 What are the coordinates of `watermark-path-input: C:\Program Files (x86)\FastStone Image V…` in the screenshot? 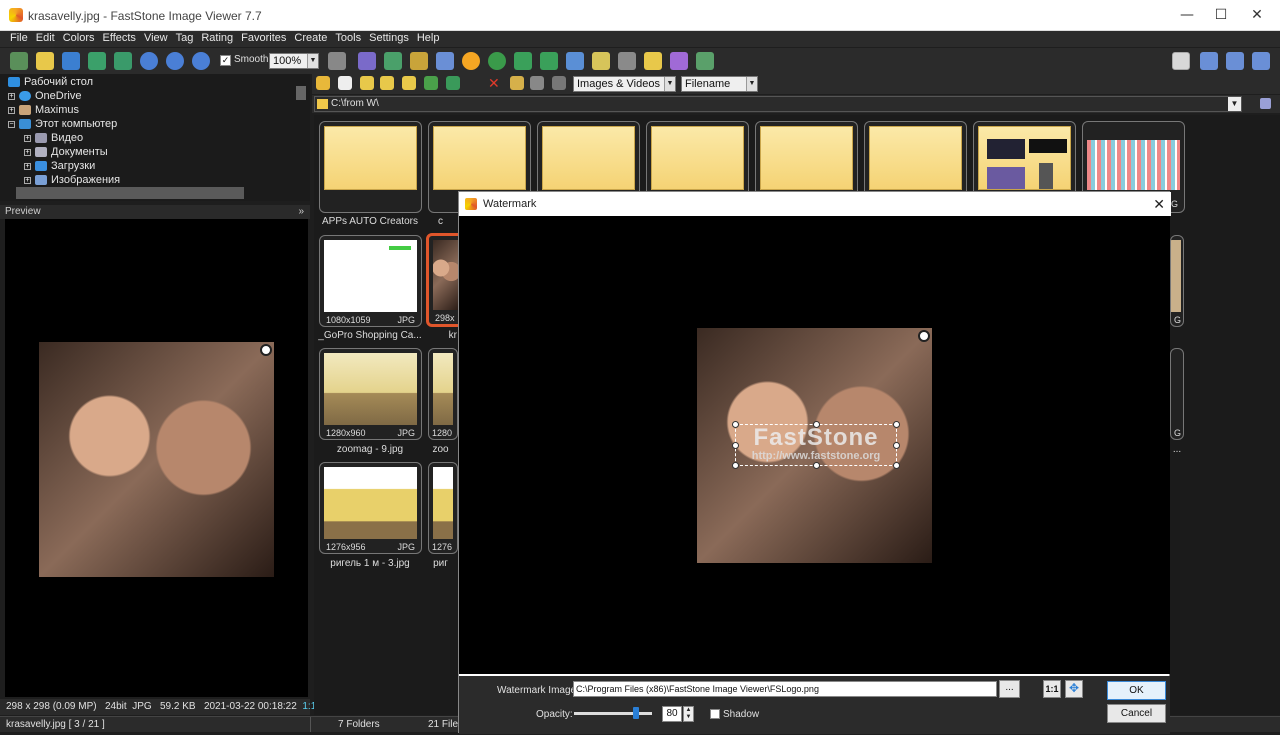 It's located at (785, 689).